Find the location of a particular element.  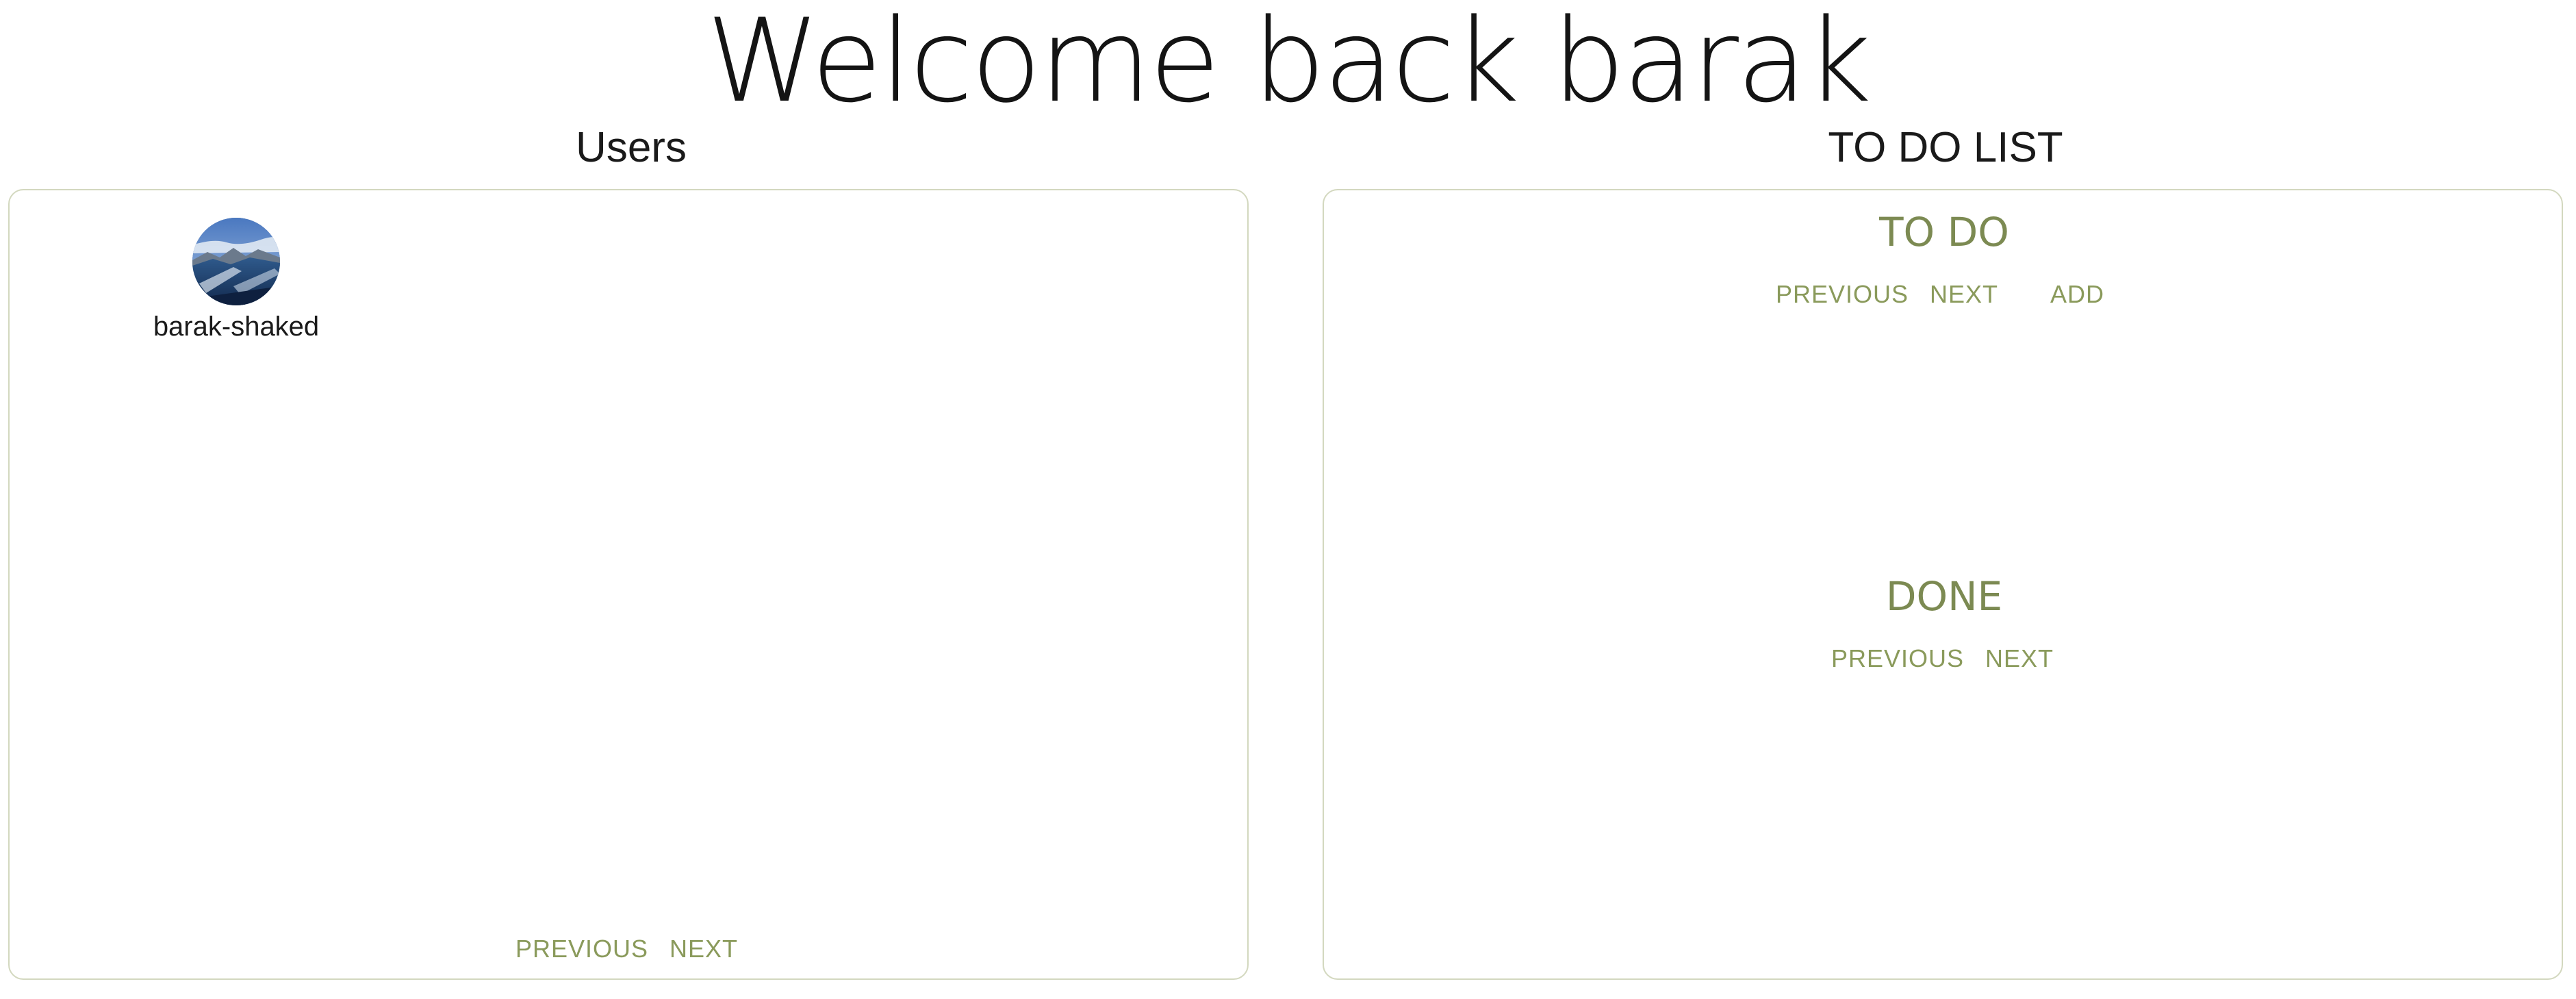

users-title: Users is located at coordinates (631, 147).